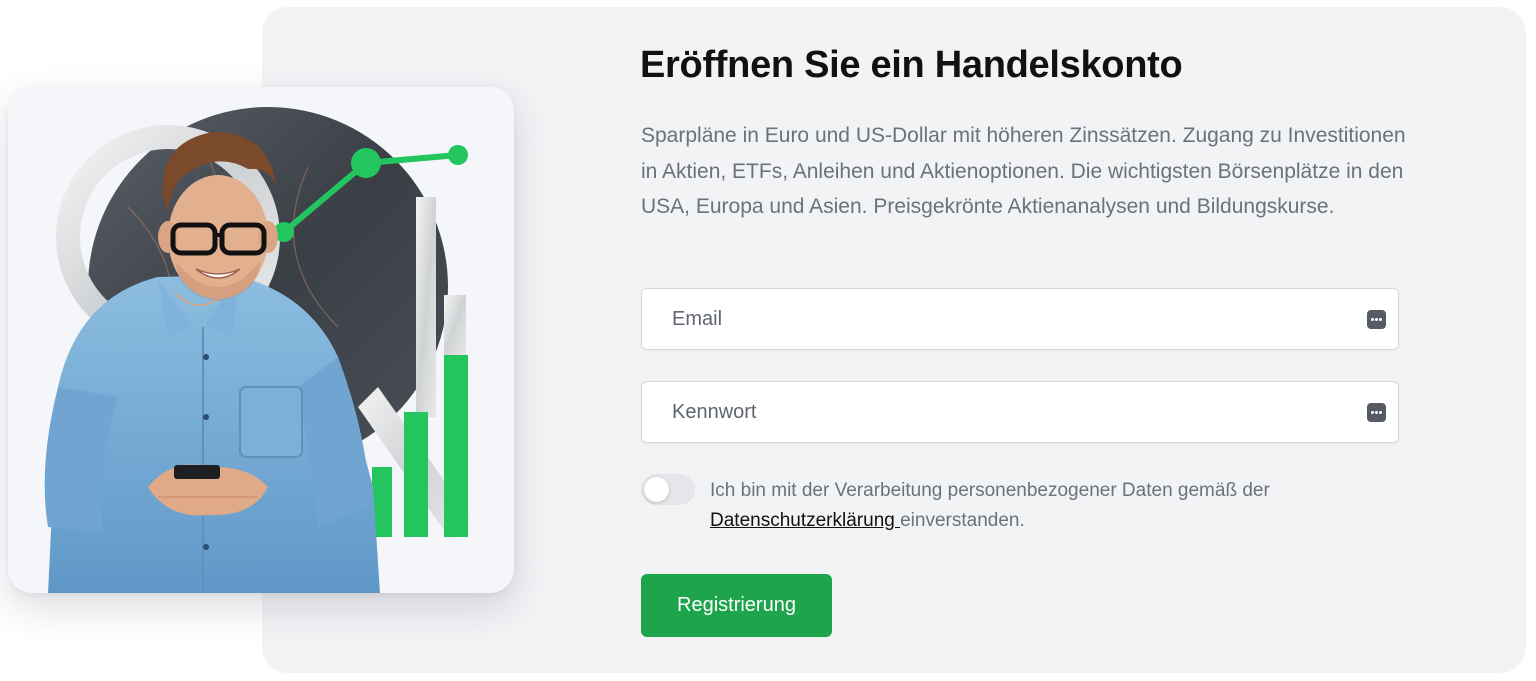 The image size is (1536, 681). I want to click on password-input, so click(1020, 412).